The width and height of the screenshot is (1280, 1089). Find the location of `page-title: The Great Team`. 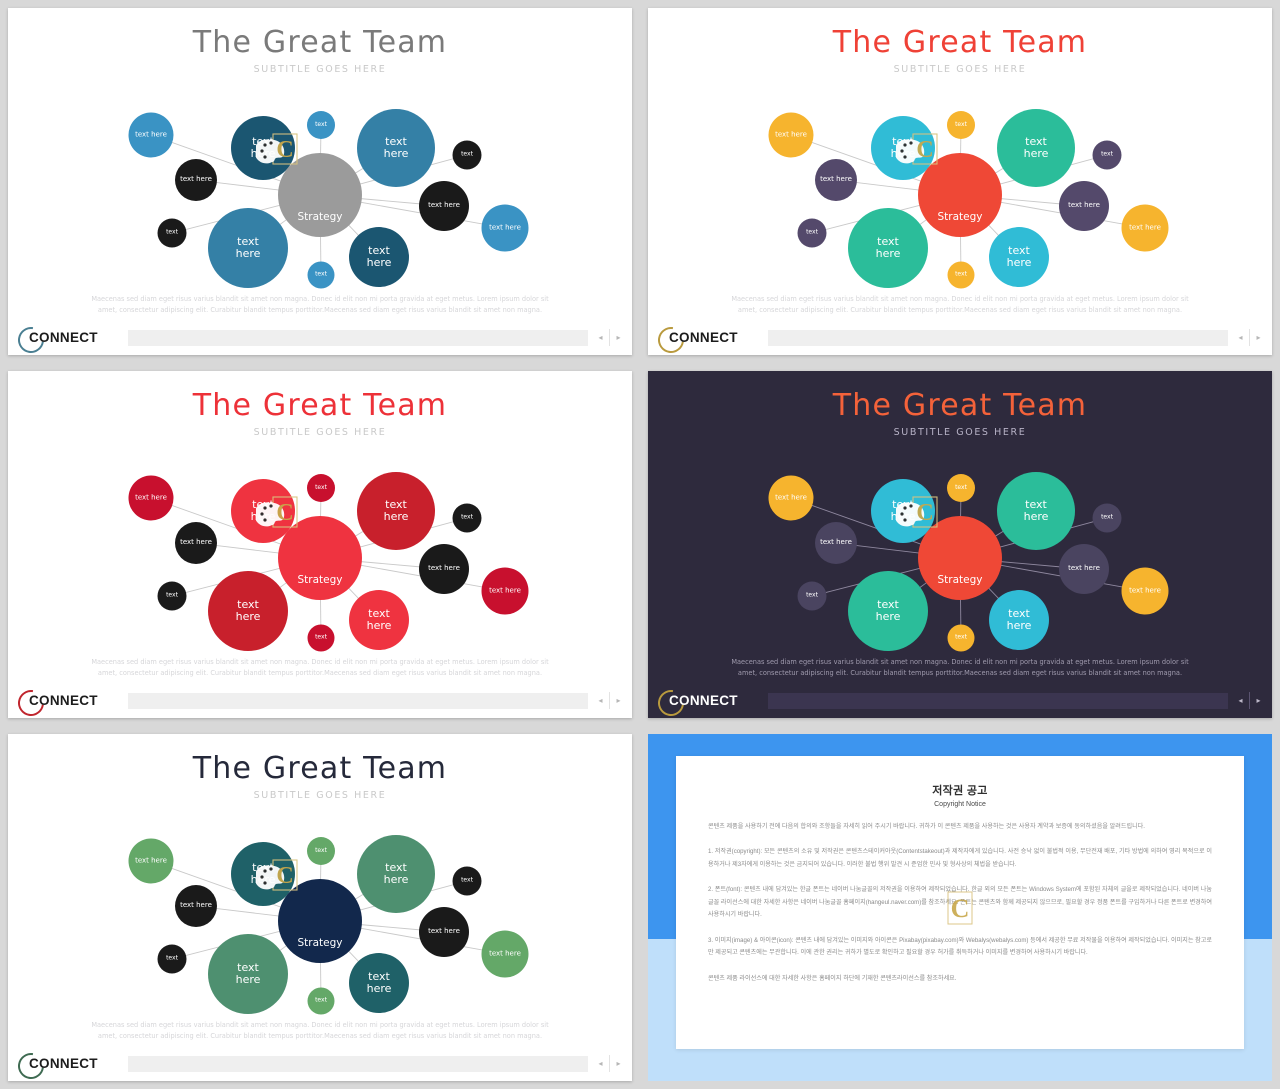

page-title: The Great Team is located at coordinates (960, 405).